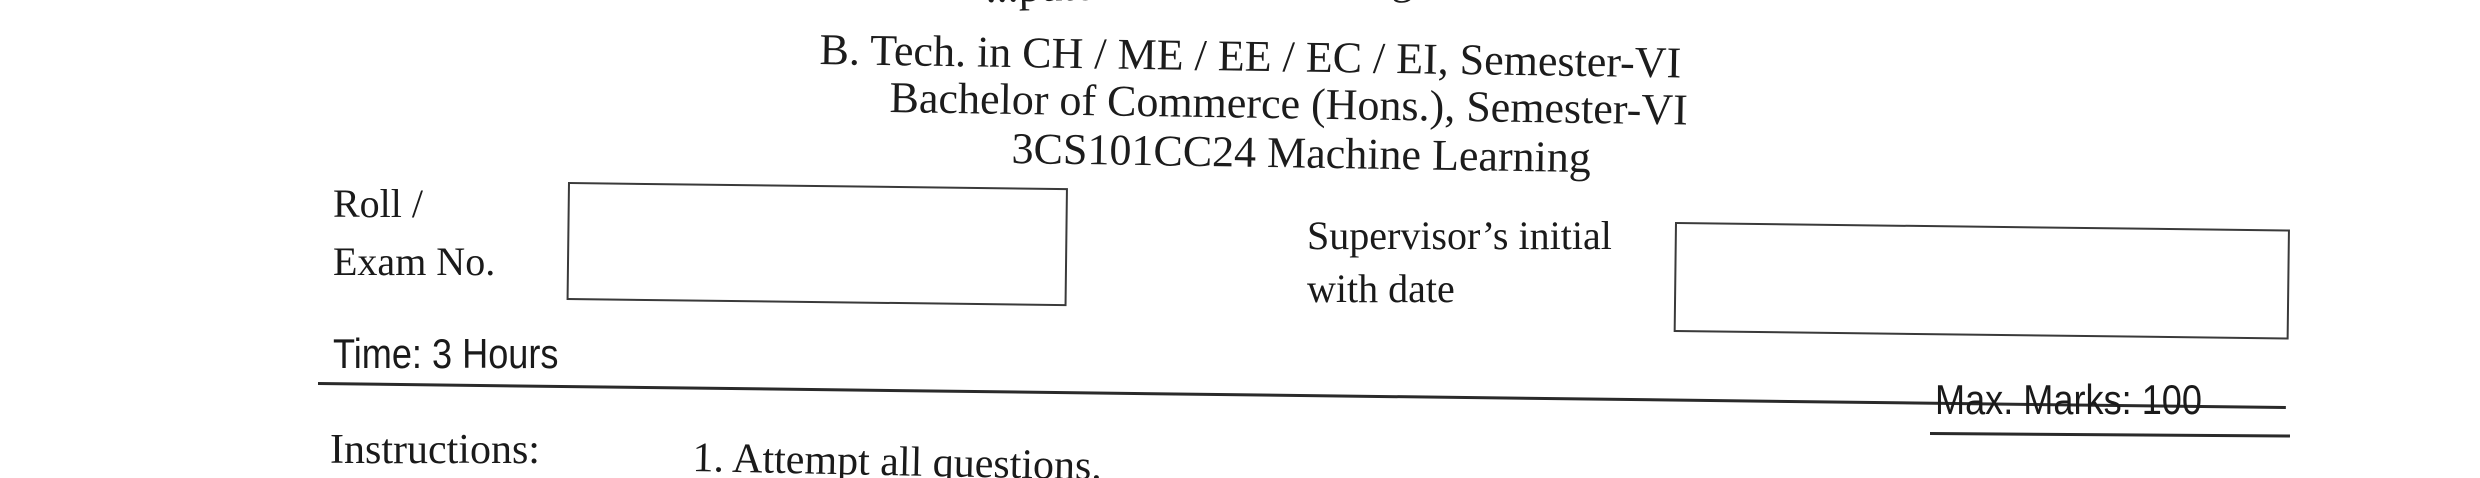  I want to click on course-title: 3CS101CC24 Machine Learning, so click(1301, 153).